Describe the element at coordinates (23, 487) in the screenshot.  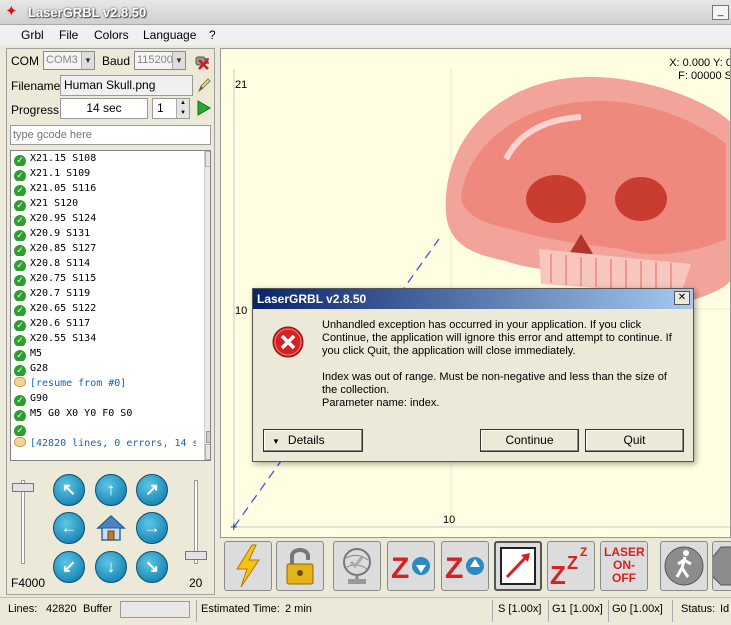
I see `feed-slider-thumb` at that location.